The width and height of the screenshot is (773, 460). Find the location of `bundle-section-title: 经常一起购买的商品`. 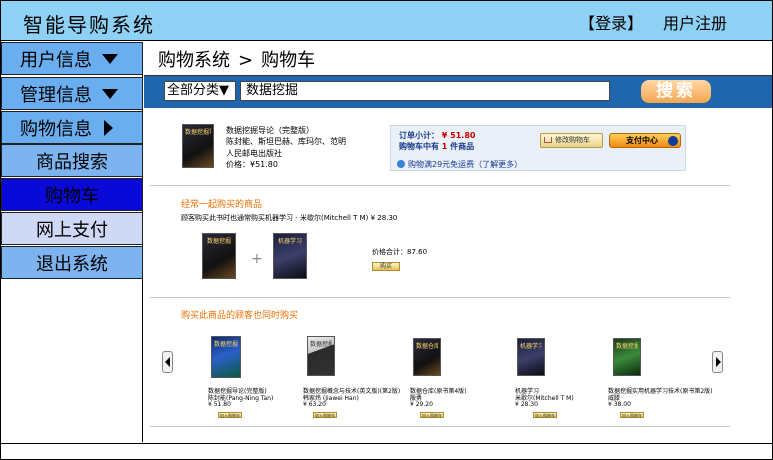

bundle-section-title: 经常一起购买的商品 is located at coordinates (222, 205).